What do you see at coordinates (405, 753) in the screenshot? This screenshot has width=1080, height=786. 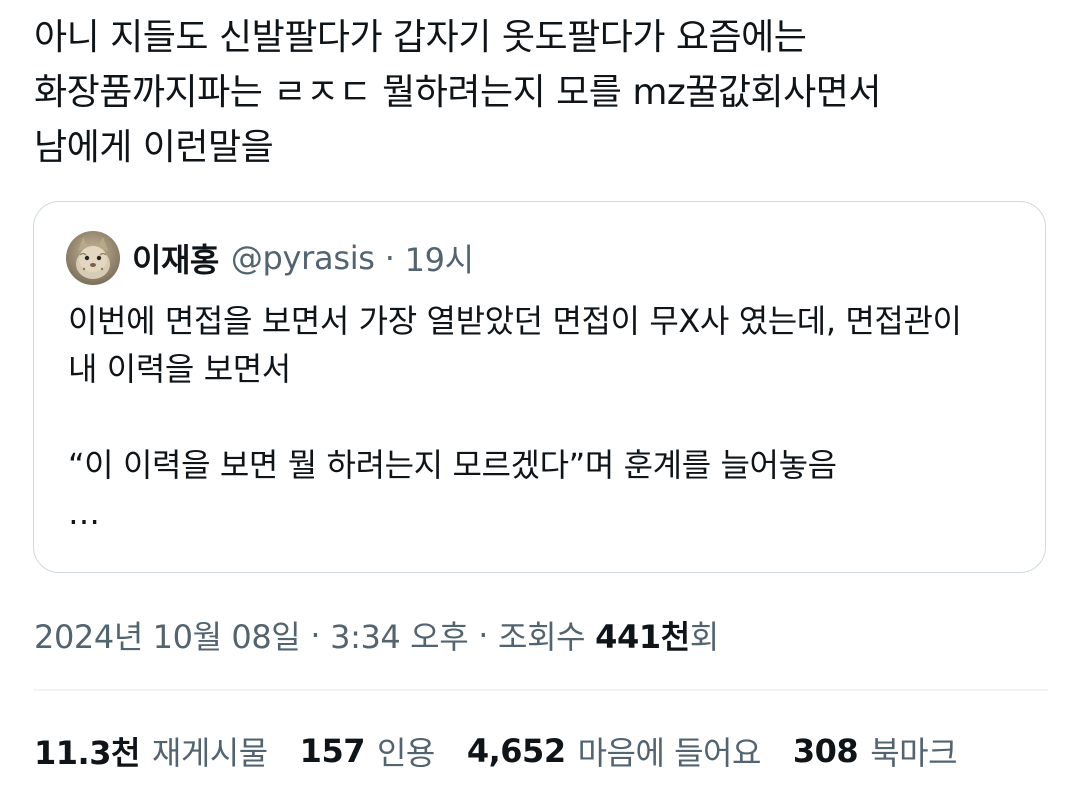 I see `quotes-label: 인용` at bounding box center [405, 753].